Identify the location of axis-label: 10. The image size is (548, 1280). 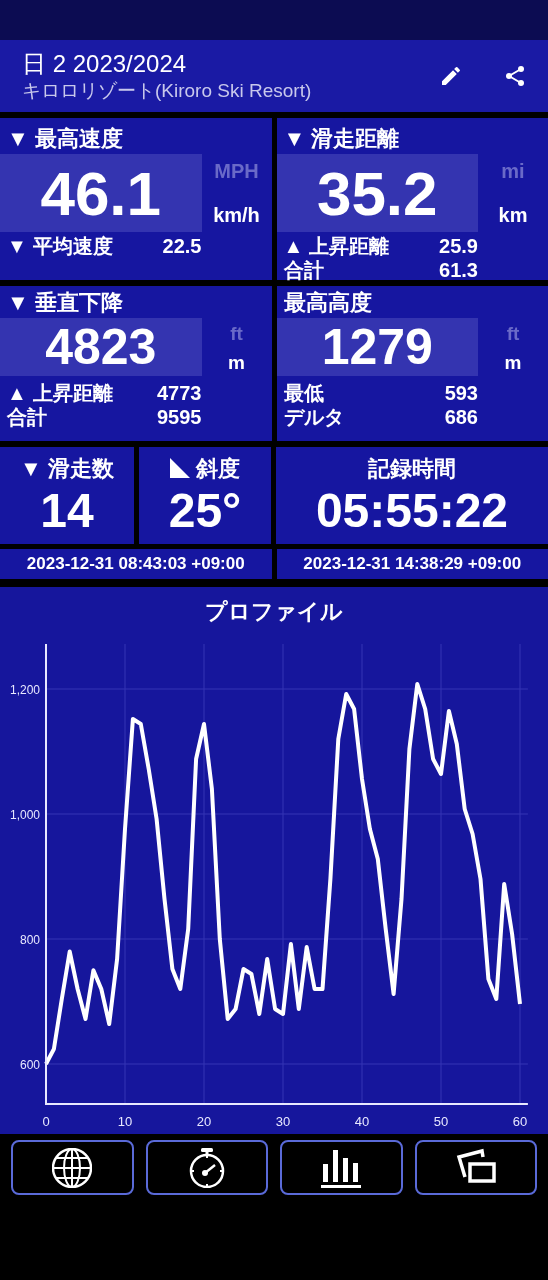
(125, 1121).